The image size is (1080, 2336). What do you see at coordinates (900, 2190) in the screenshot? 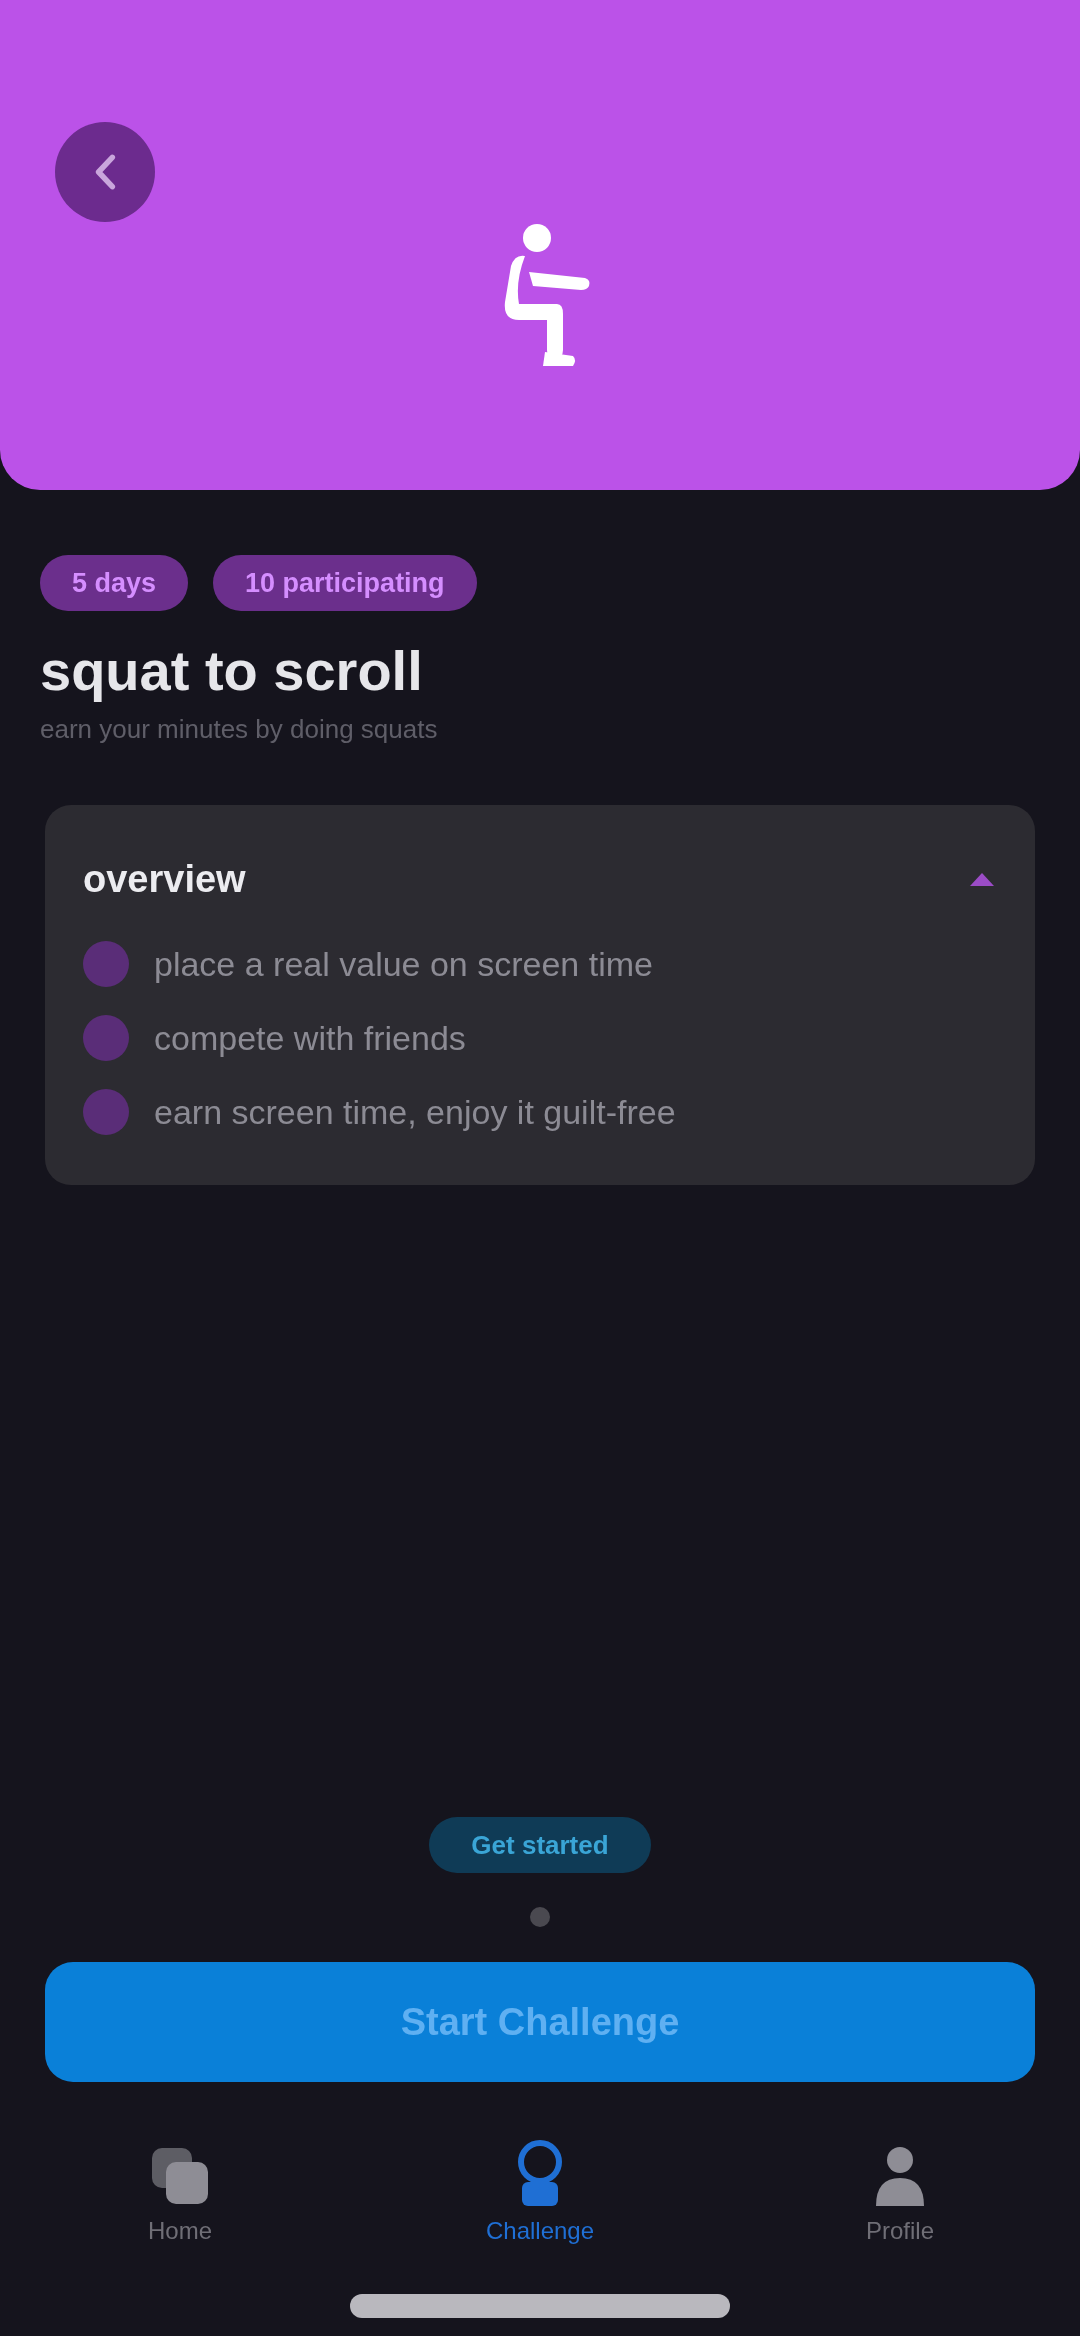
I see `tab-bar-item: Profile` at bounding box center [900, 2190].